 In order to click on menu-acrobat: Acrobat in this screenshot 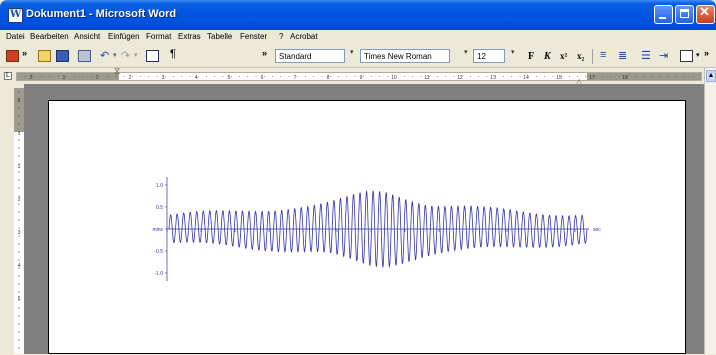, I will do `click(304, 36)`.